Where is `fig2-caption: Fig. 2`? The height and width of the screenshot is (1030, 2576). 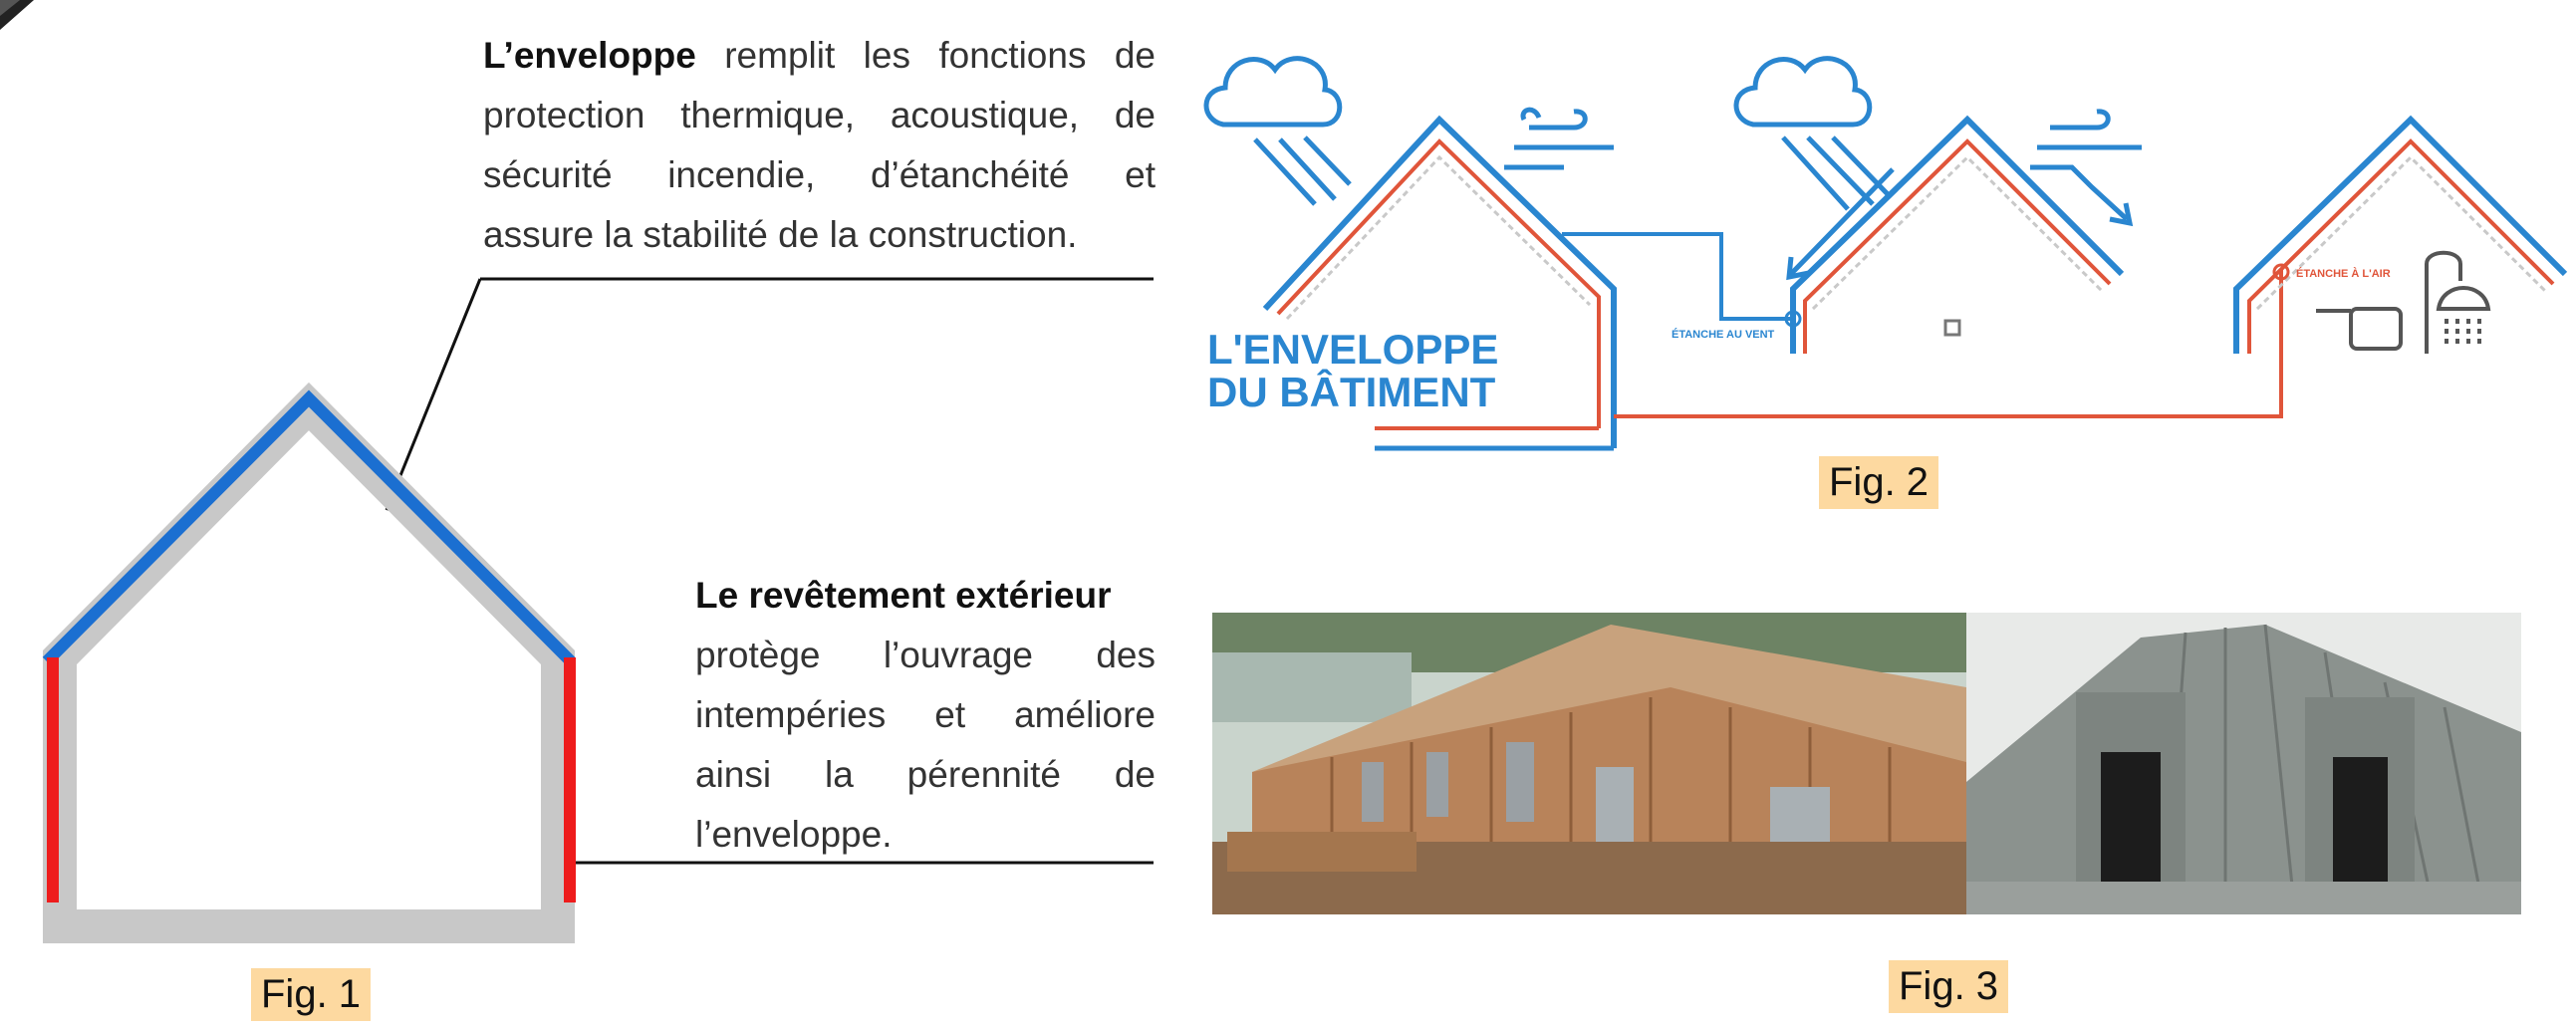
fig2-caption: Fig. 2 is located at coordinates (1879, 482).